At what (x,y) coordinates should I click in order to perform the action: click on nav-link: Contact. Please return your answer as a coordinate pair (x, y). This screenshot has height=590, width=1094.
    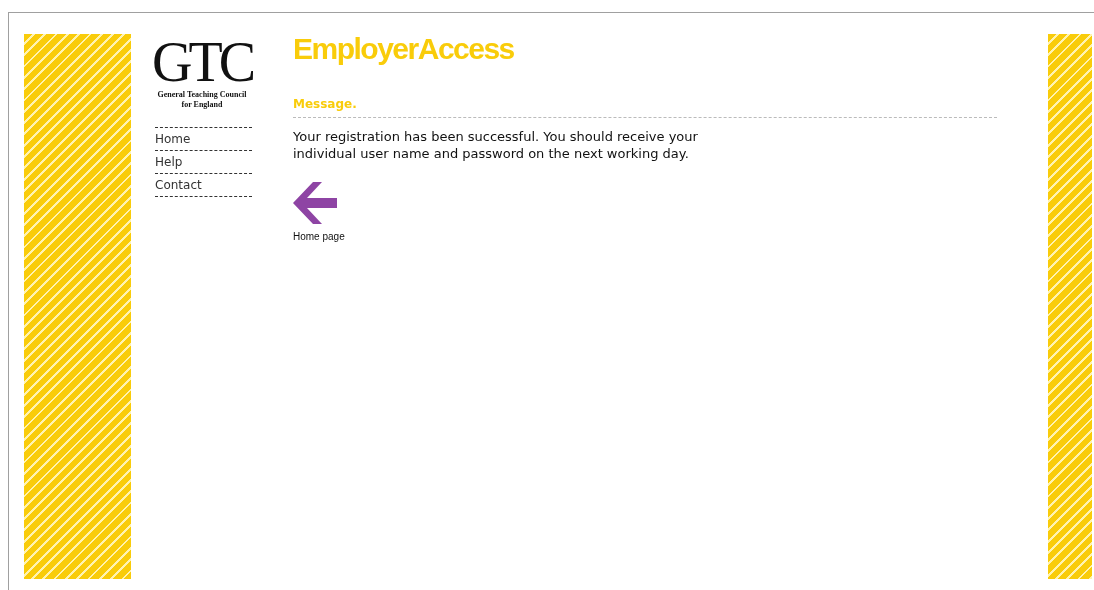
    Looking at the image, I should click on (203, 185).